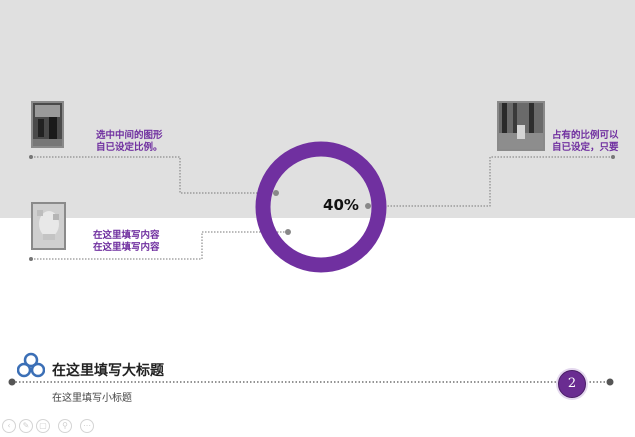  I want to click on pen-icon: ✎, so click(26, 426).